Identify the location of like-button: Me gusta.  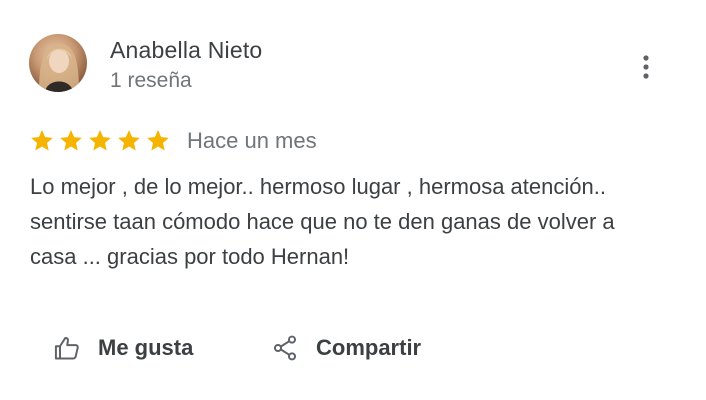
(122, 348).